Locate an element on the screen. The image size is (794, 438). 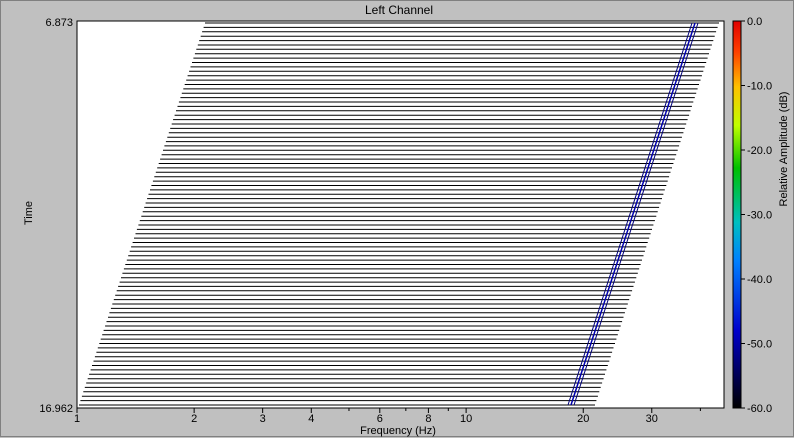
x-tick-label: 6 is located at coordinates (380, 419).